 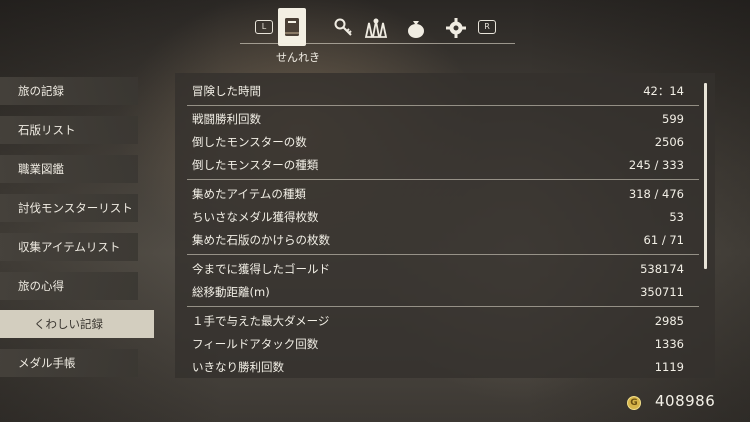 What do you see at coordinates (438, 240) in the screenshot?
I see `record-row: 集めた石版のかけらの枚数 61 / 71` at bounding box center [438, 240].